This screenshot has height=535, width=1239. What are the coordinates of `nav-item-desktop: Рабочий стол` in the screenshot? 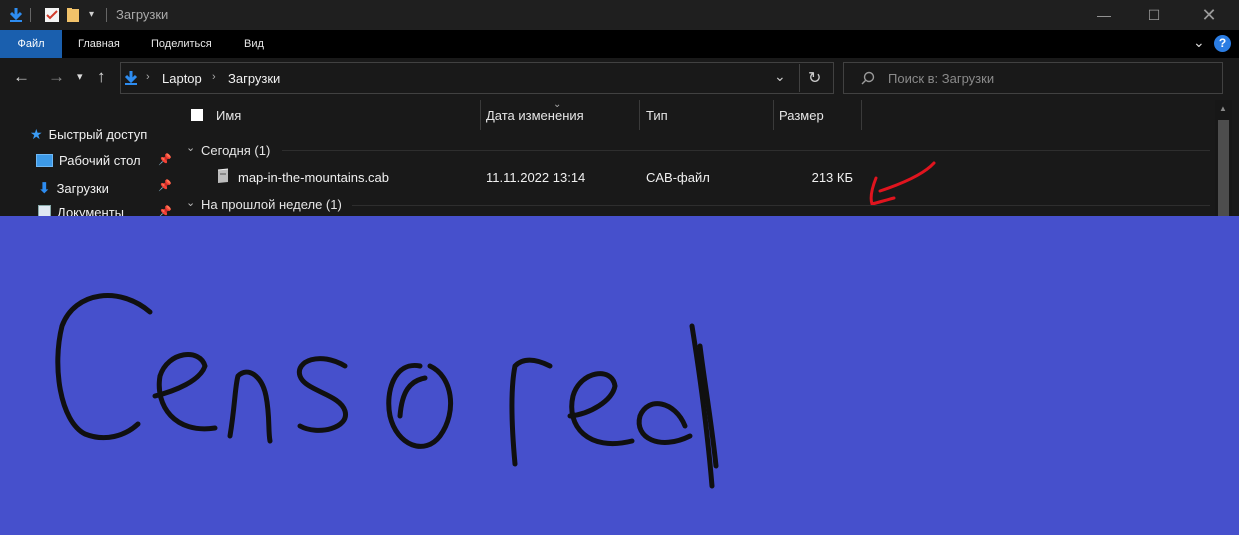 It's located at (88, 160).